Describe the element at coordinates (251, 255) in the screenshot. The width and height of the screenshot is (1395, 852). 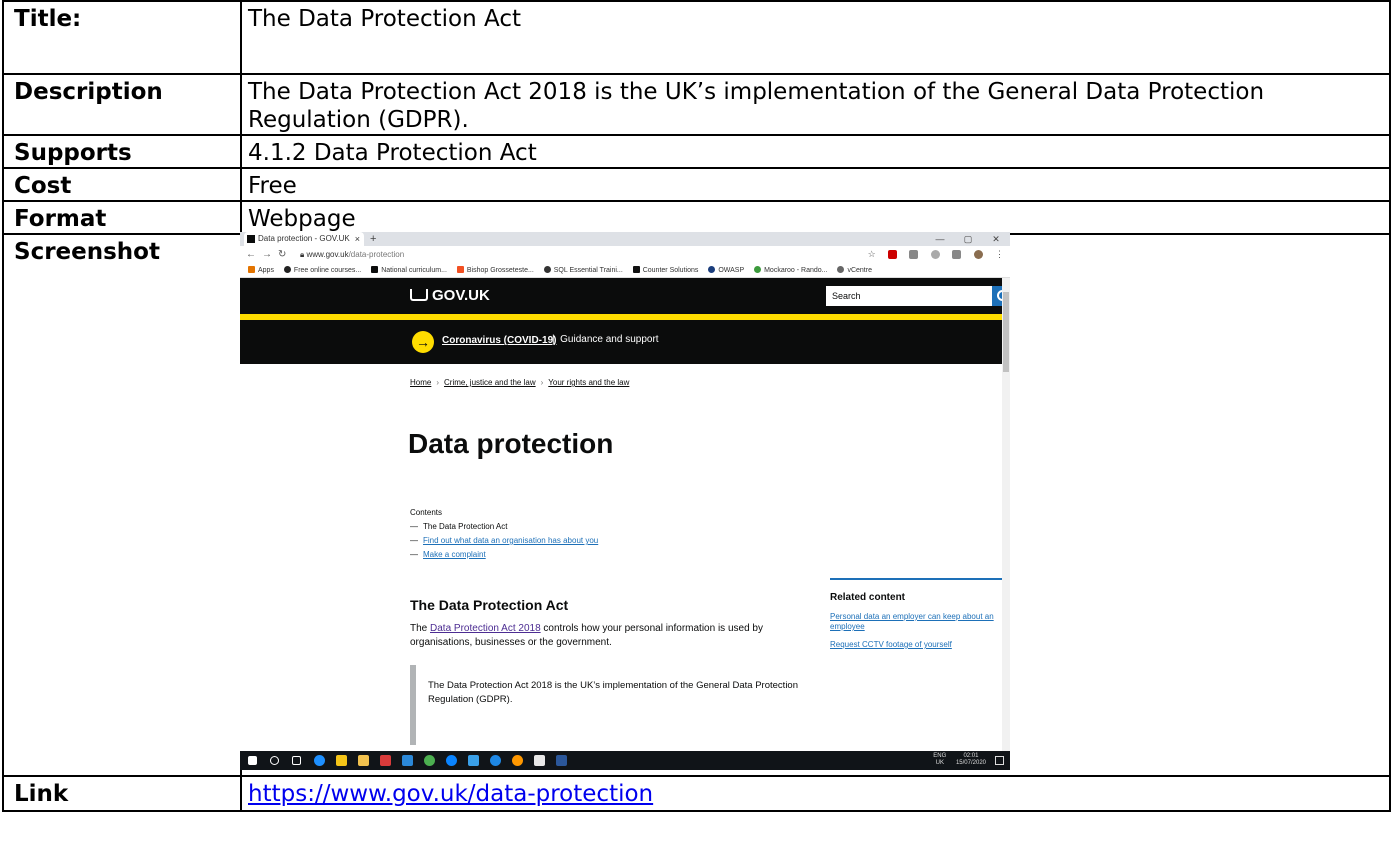
I see `back-icon: ←` at that location.